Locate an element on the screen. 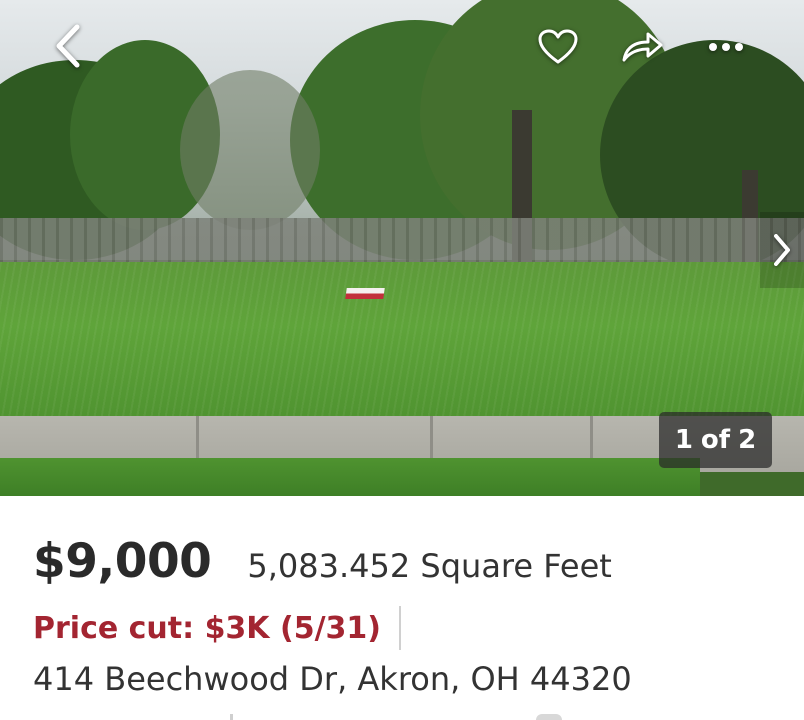  heart-icon is located at coordinates (558, 46).